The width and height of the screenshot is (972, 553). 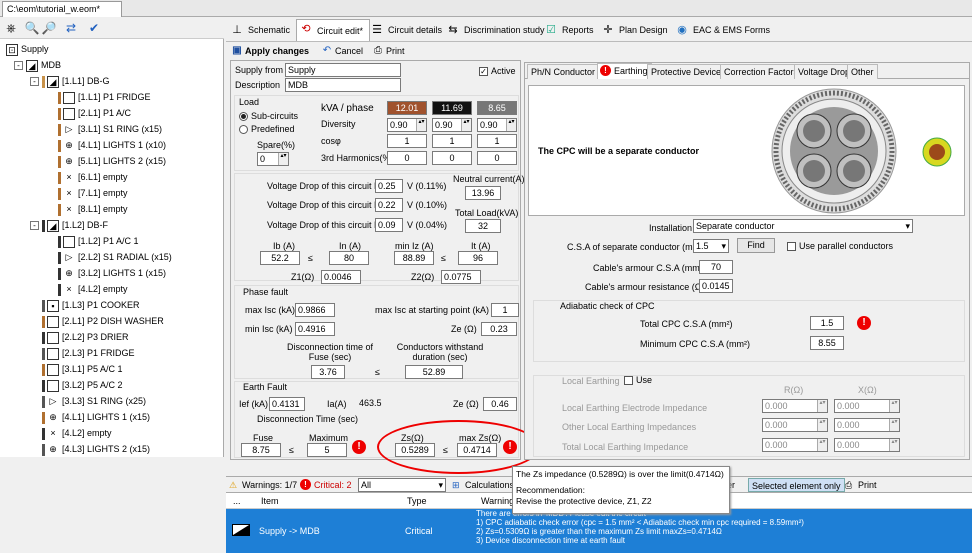 What do you see at coordinates (71, 28) in the screenshot?
I see `swap-icon: ⇄` at bounding box center [71, 28].